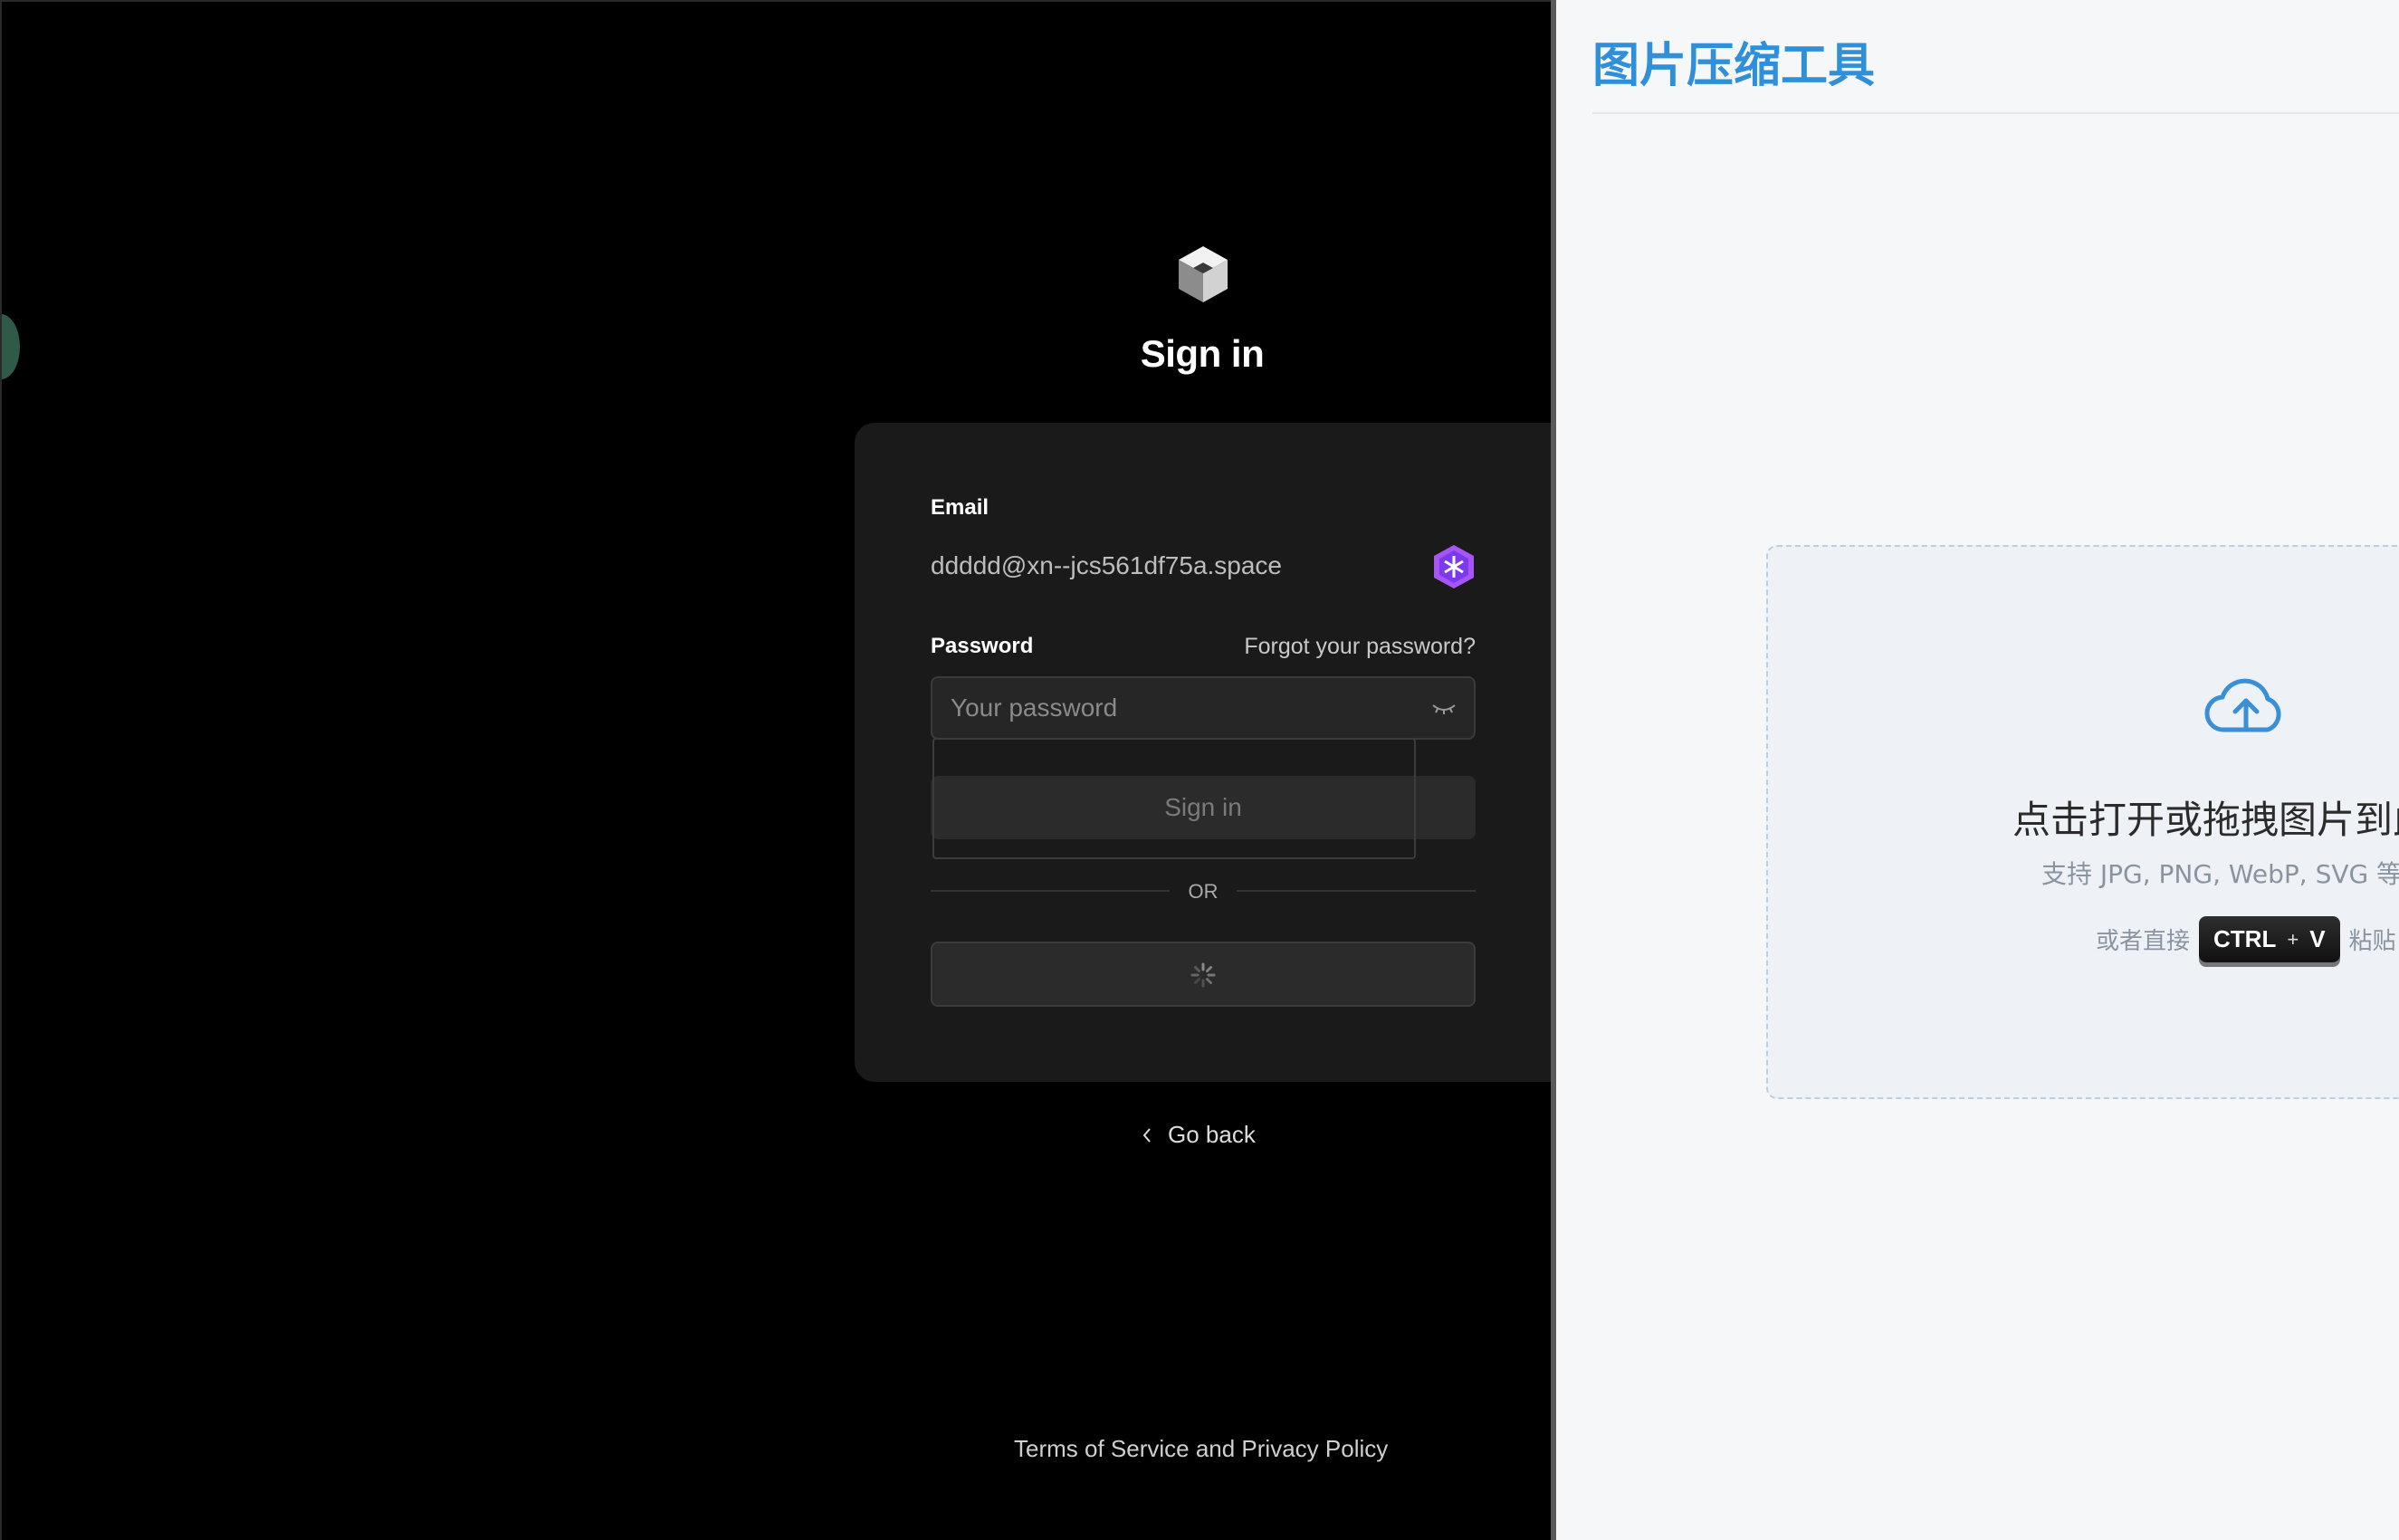 The width and height of the screenshot is (2399, 1540). What do you see at coordinates (1201, 1449) in the screenshot?
I see `terms-link: Terms of Service and Privacy Policy` at bounding box center [1201, 1449].